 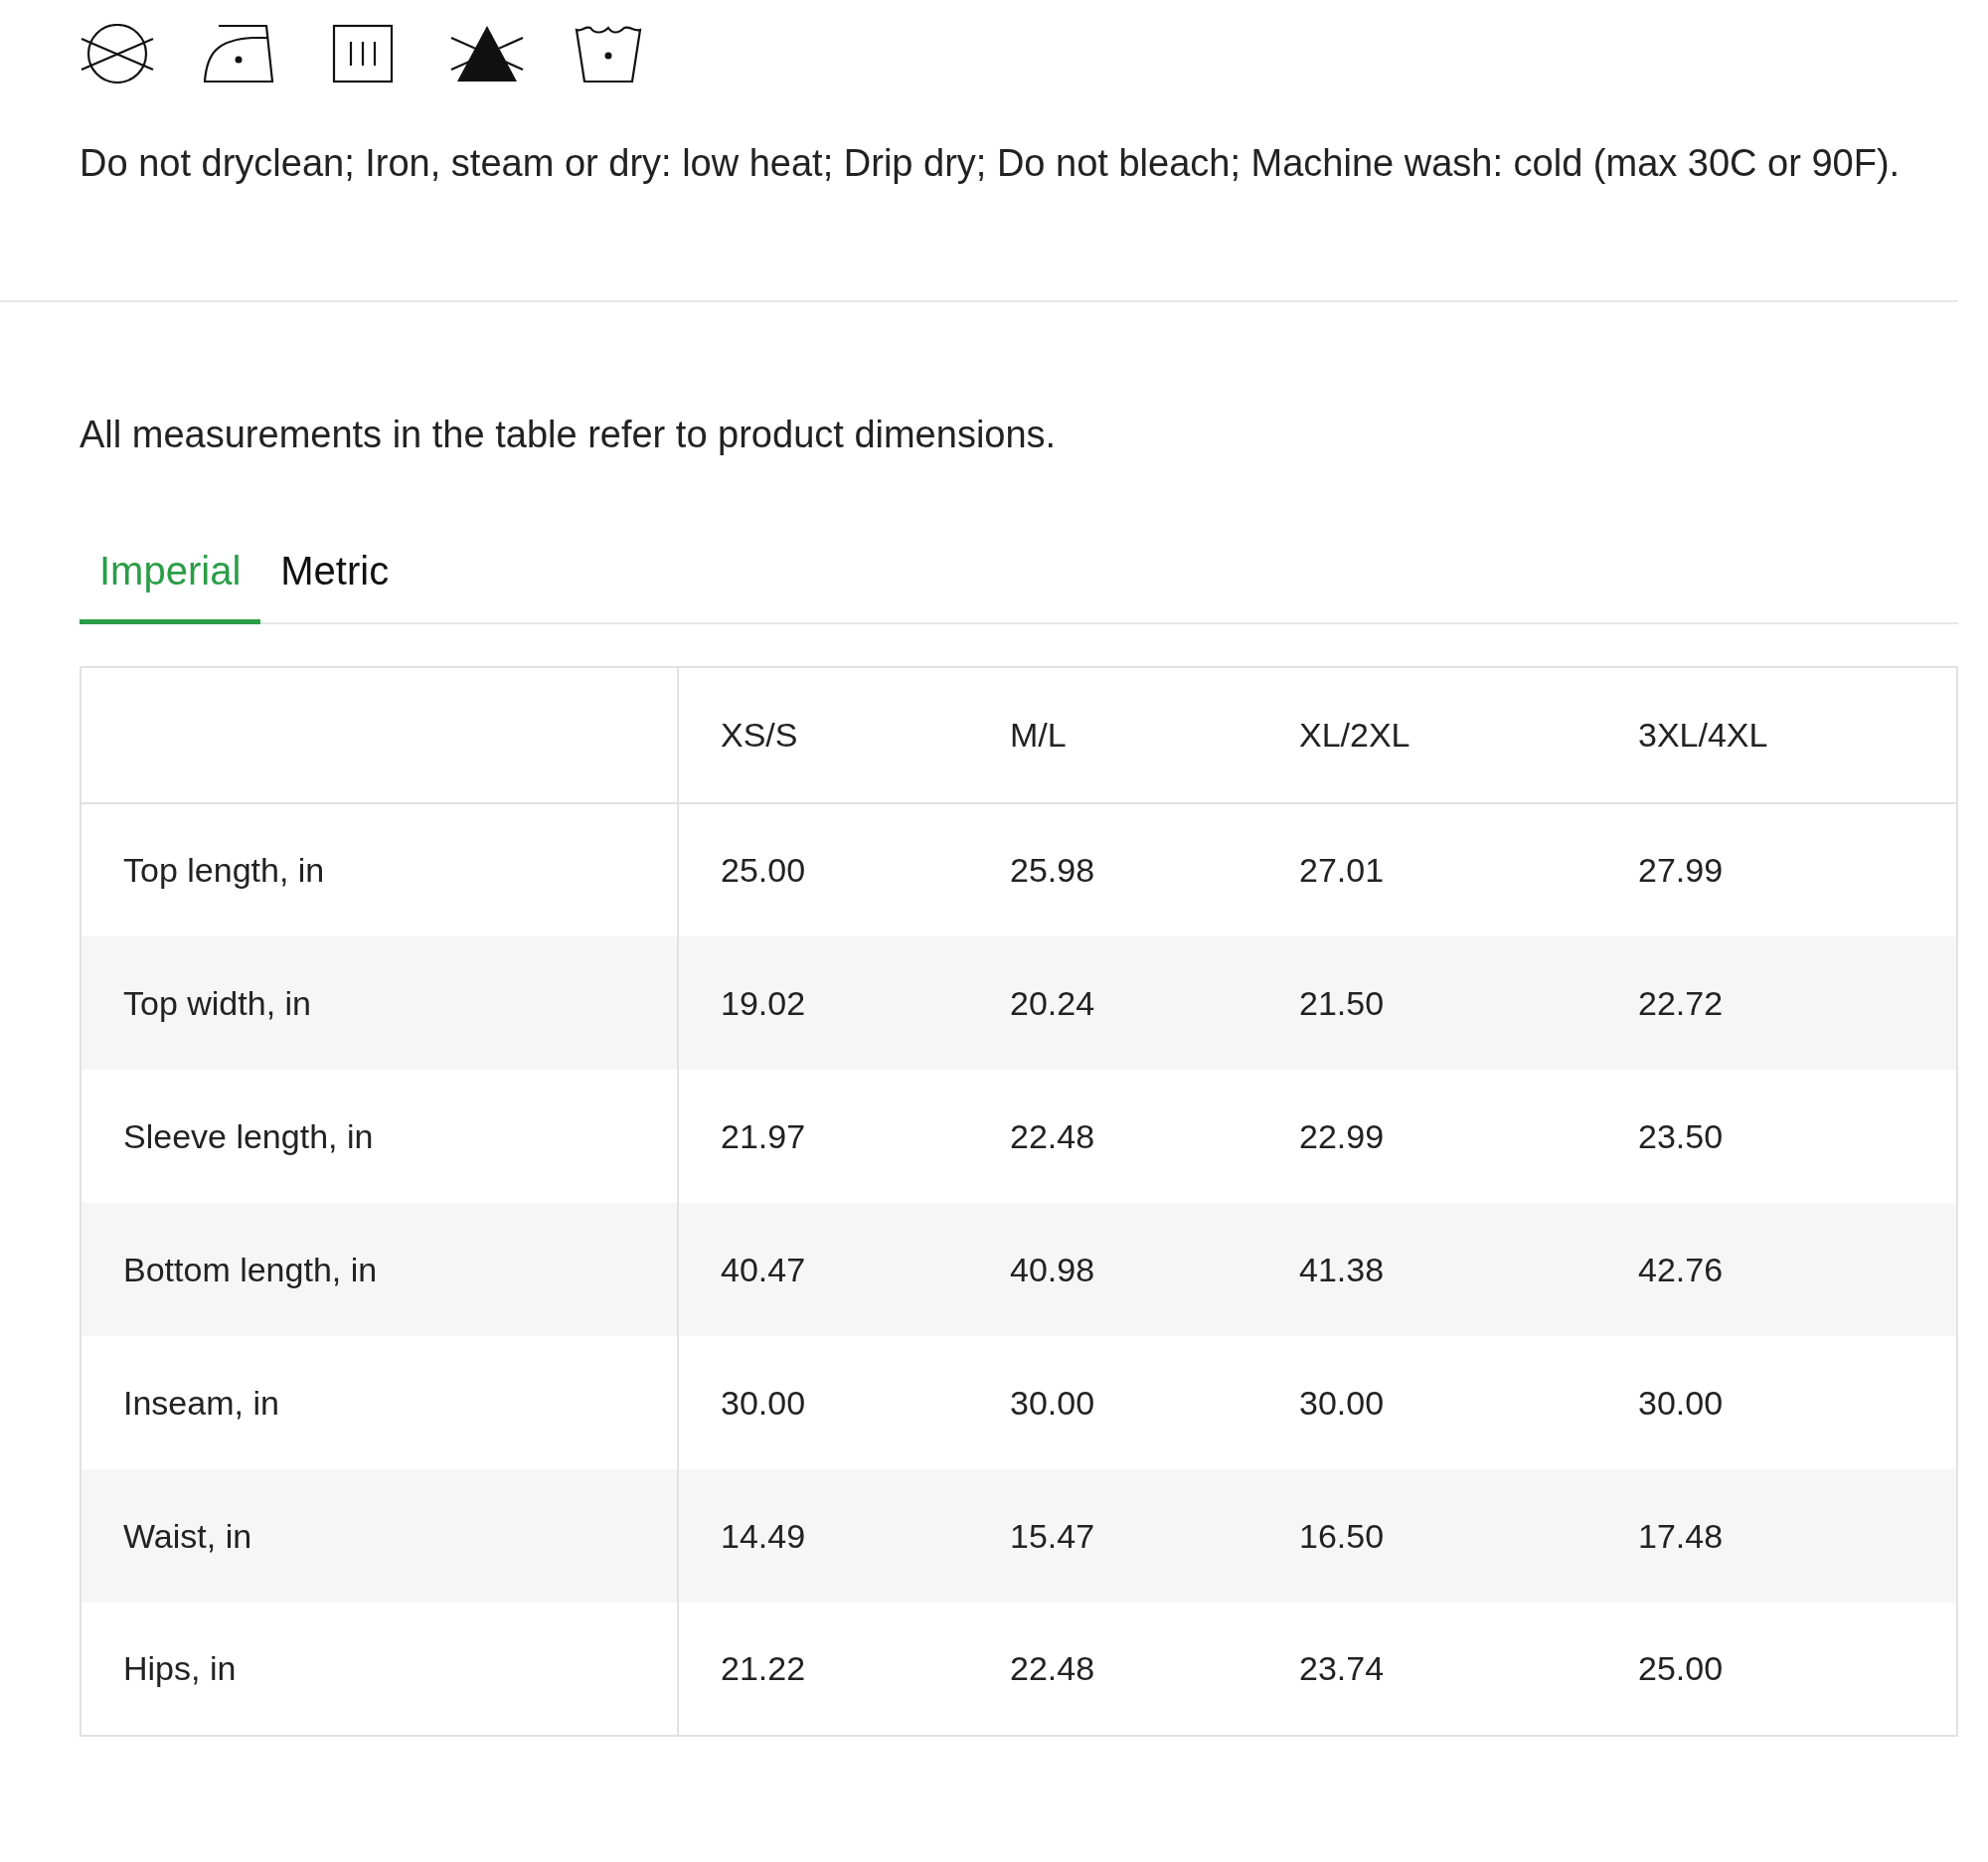 What do you see at coordinates (823, 1536) in the screenshot?
I see `table-cell: 14.49` at bounding box center [823, 1536].